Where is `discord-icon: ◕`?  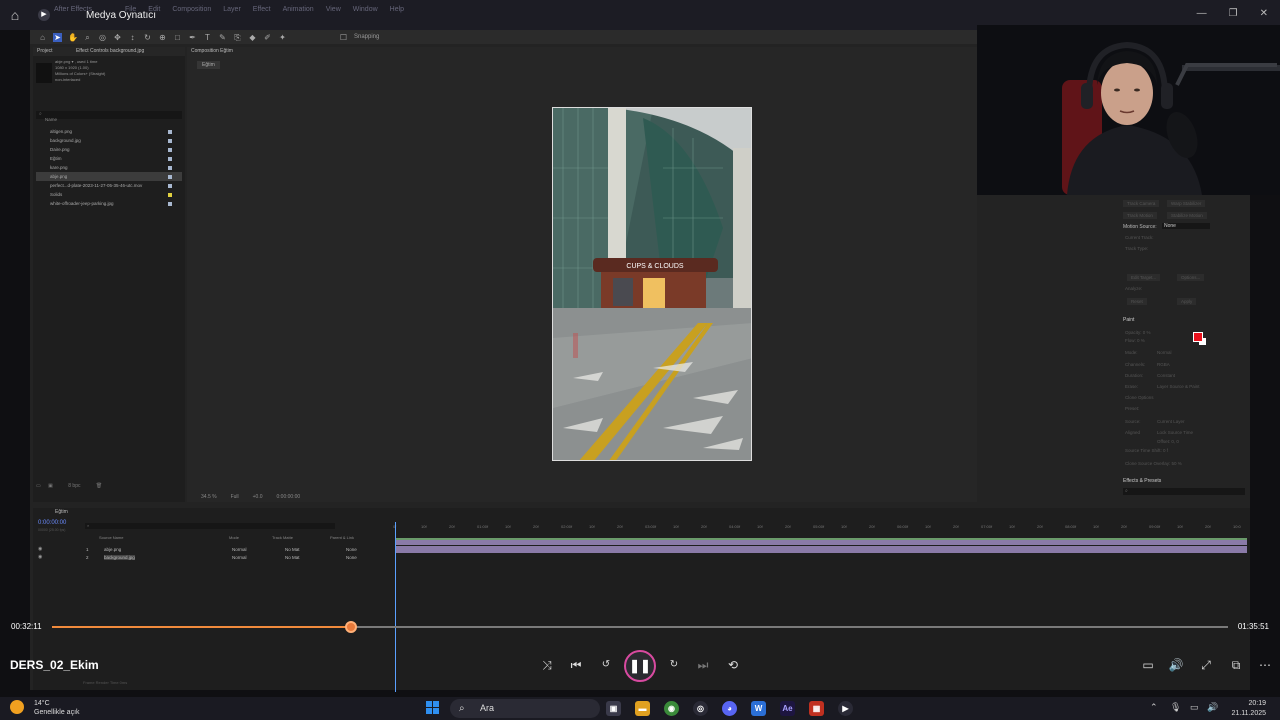
discord-icon: ◕ is located at coordinates (729, 708).